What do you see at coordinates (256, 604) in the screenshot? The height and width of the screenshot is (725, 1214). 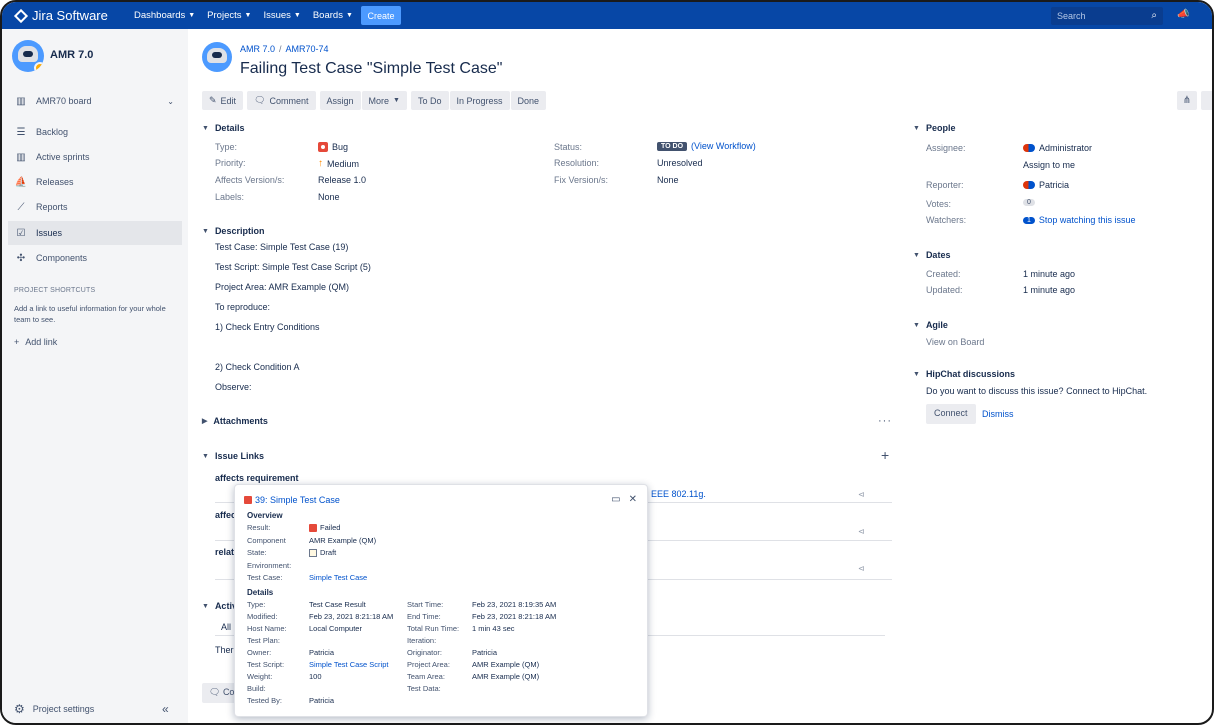 I see `detail-label: Type:` at bounding box center [256, 604].